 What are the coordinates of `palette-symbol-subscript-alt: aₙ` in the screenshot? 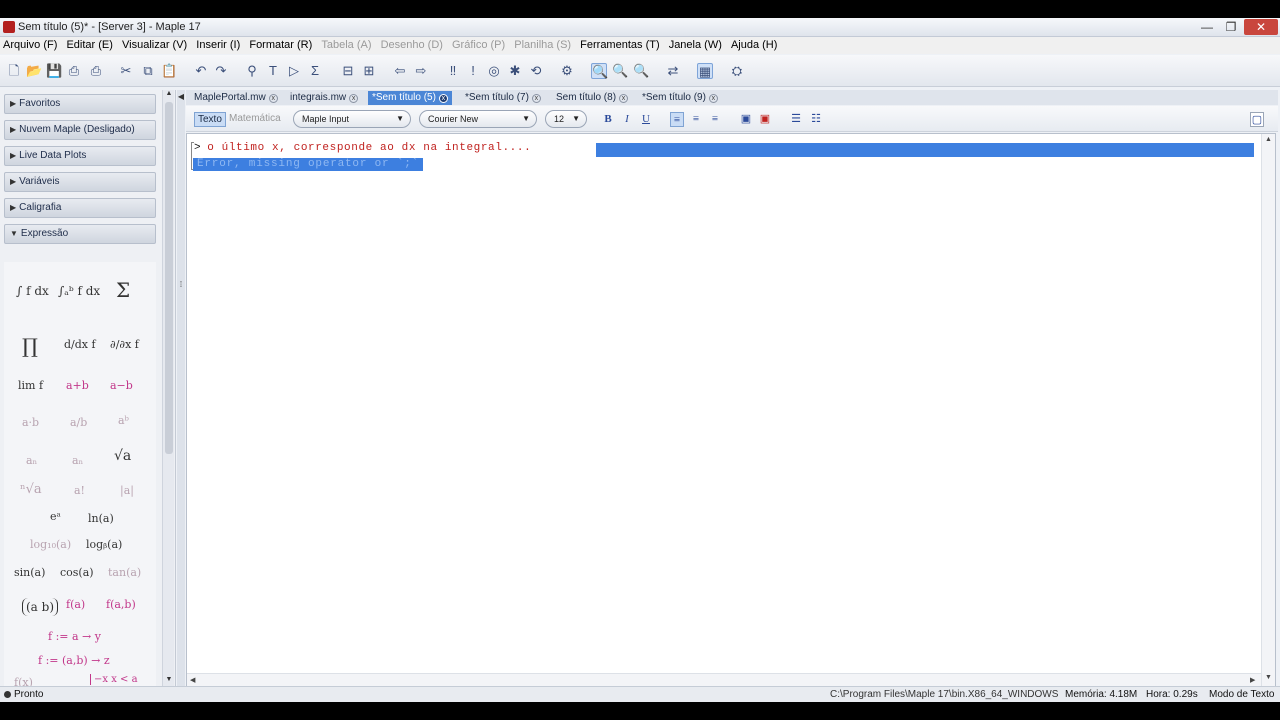 It's located at (77, 460).